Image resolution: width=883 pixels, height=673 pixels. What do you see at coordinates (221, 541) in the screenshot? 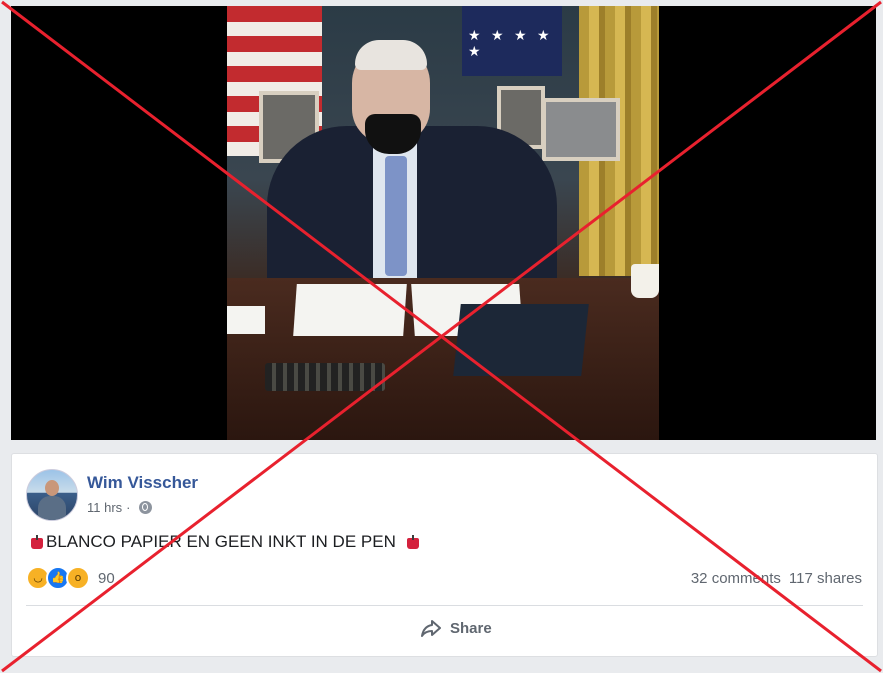
I see `post-text-content: BLANCO PAPIER EN GEEN INKT IN DE PEN` at bounding box center [221, 541].